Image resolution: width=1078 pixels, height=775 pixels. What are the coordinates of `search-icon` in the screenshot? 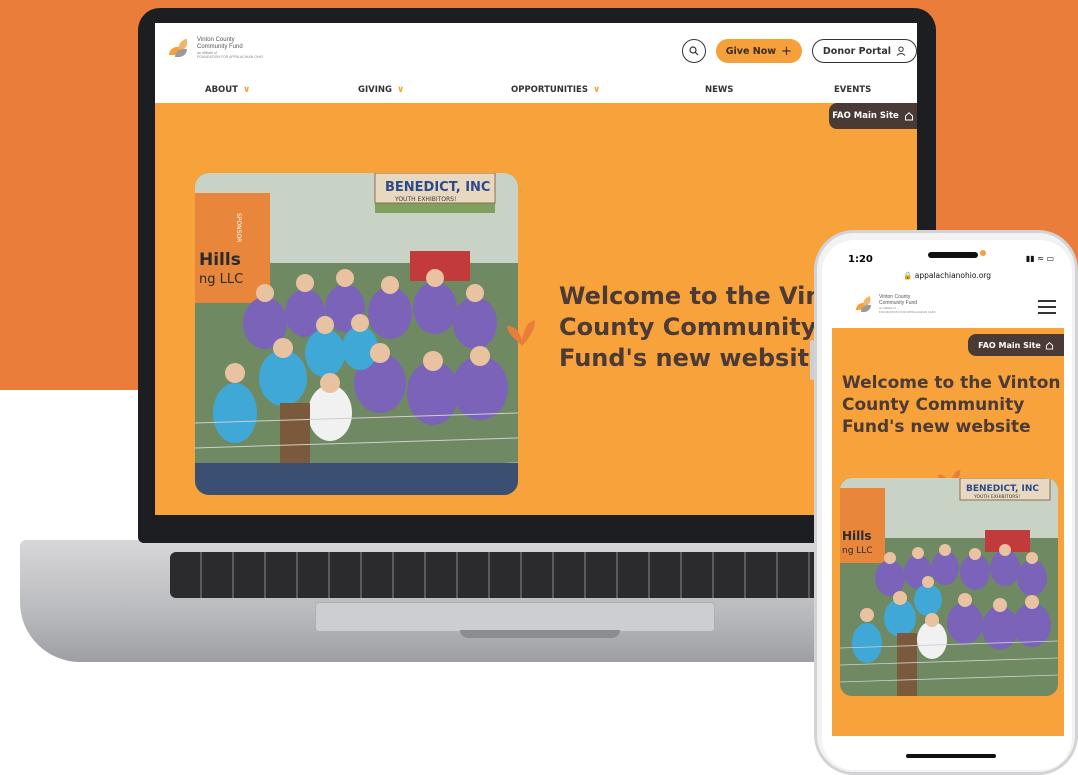 It's located at (694, 51).